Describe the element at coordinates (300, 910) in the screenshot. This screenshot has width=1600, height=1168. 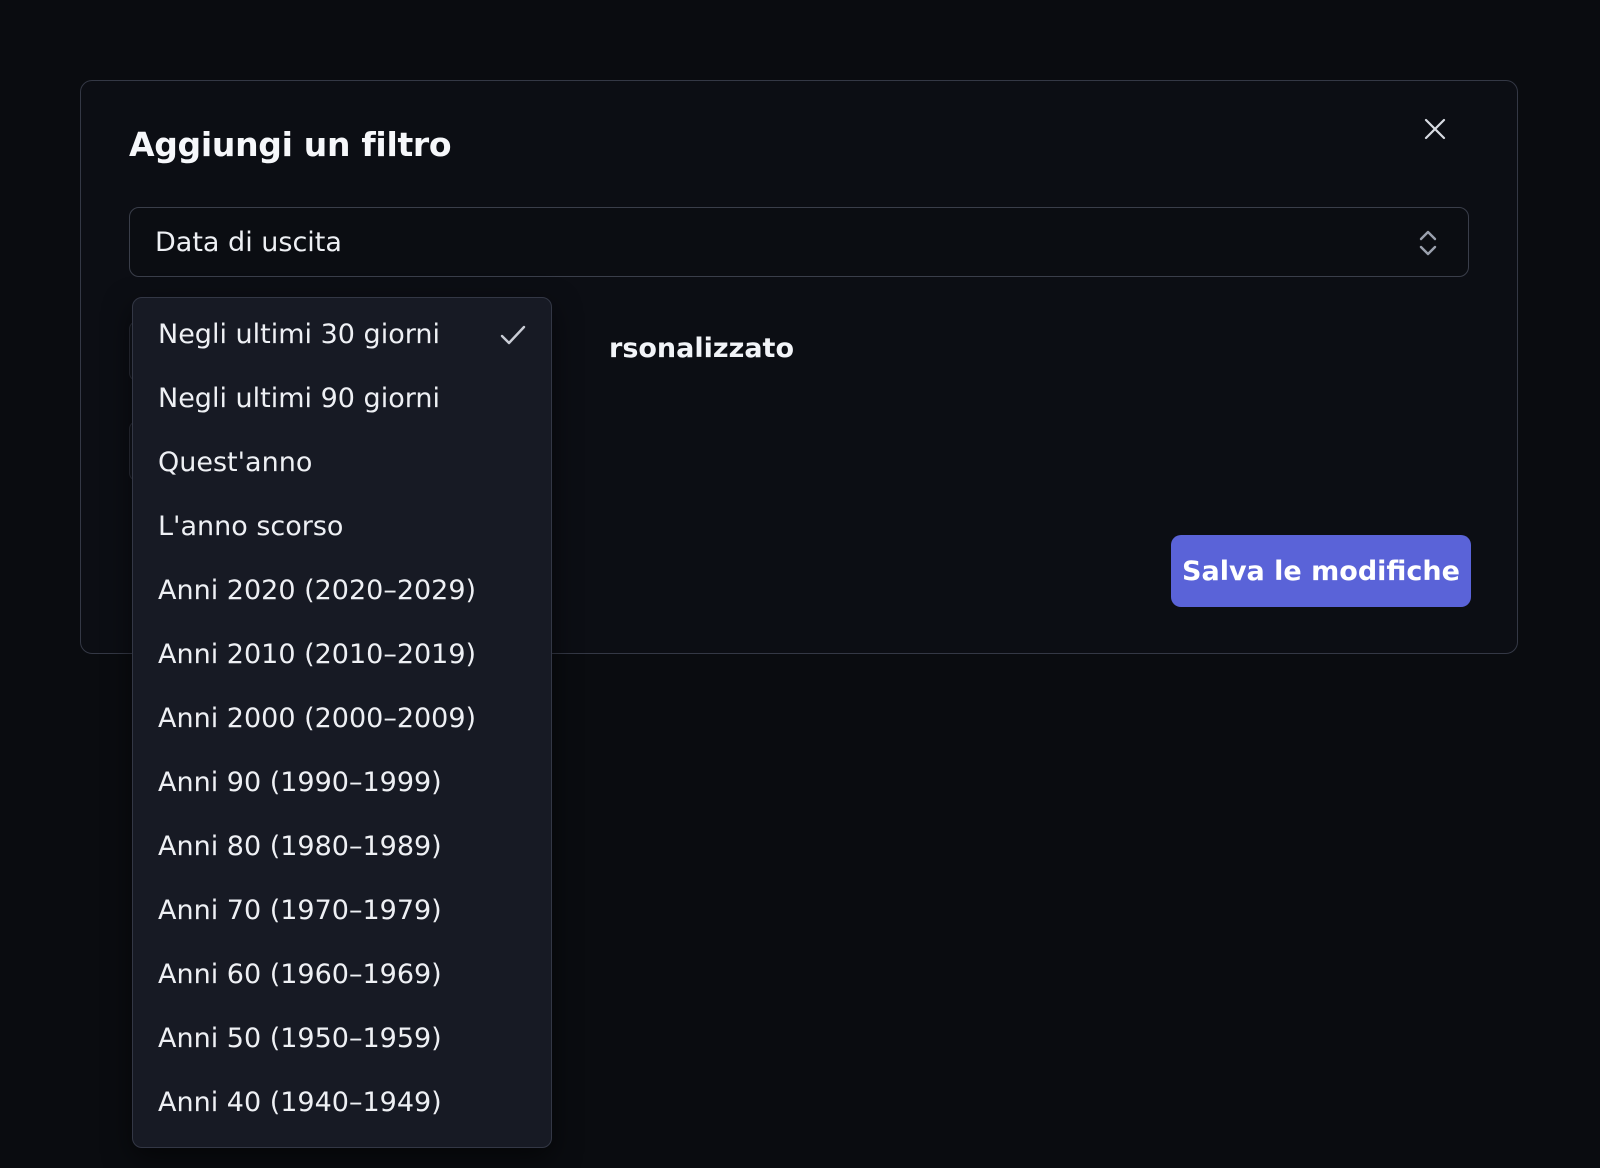
I see `dropdown-option-label: Anni 70 (1970–1979)` at that location.